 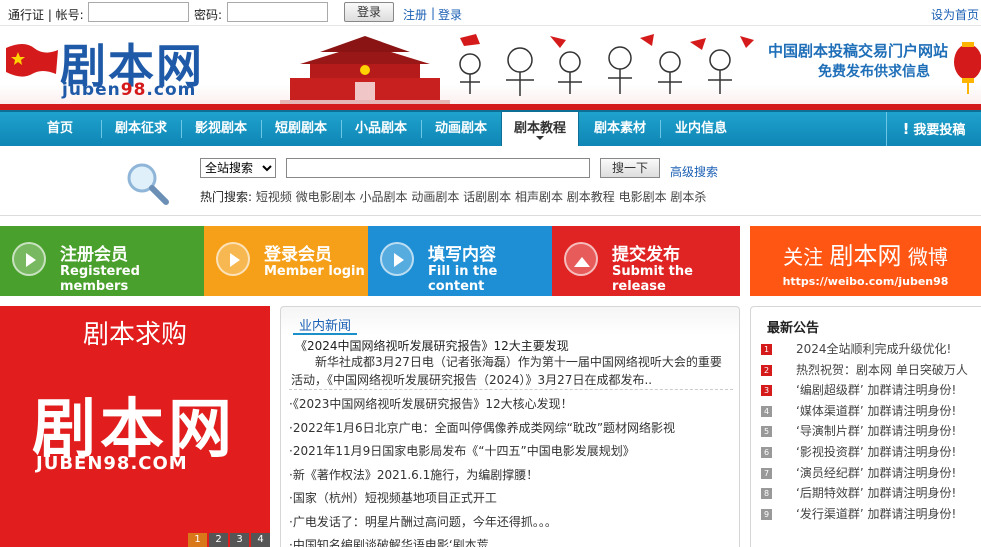 What do you see at coordinates (766, 494) in the screenshot?
I see `rank-badge: 8` at bounding box center [766, 494].